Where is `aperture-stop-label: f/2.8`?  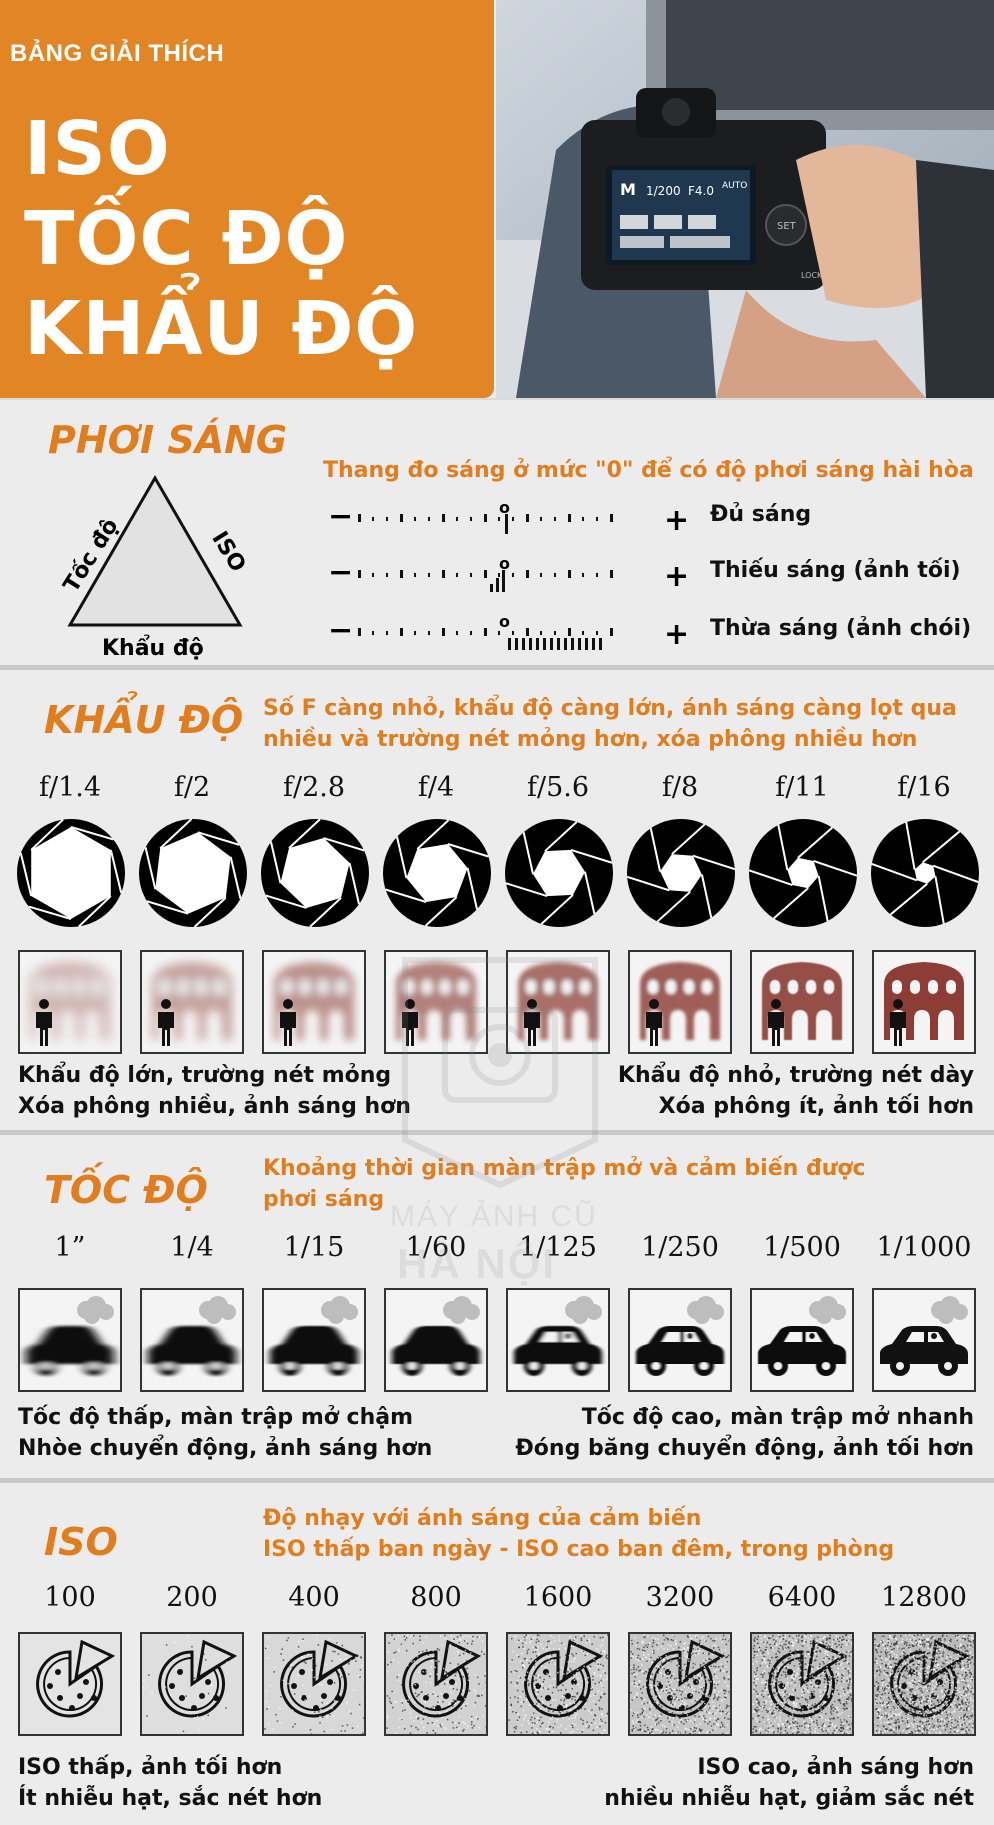
aperture-stop-label: f/2.8 is located at coordinates (314, 787).